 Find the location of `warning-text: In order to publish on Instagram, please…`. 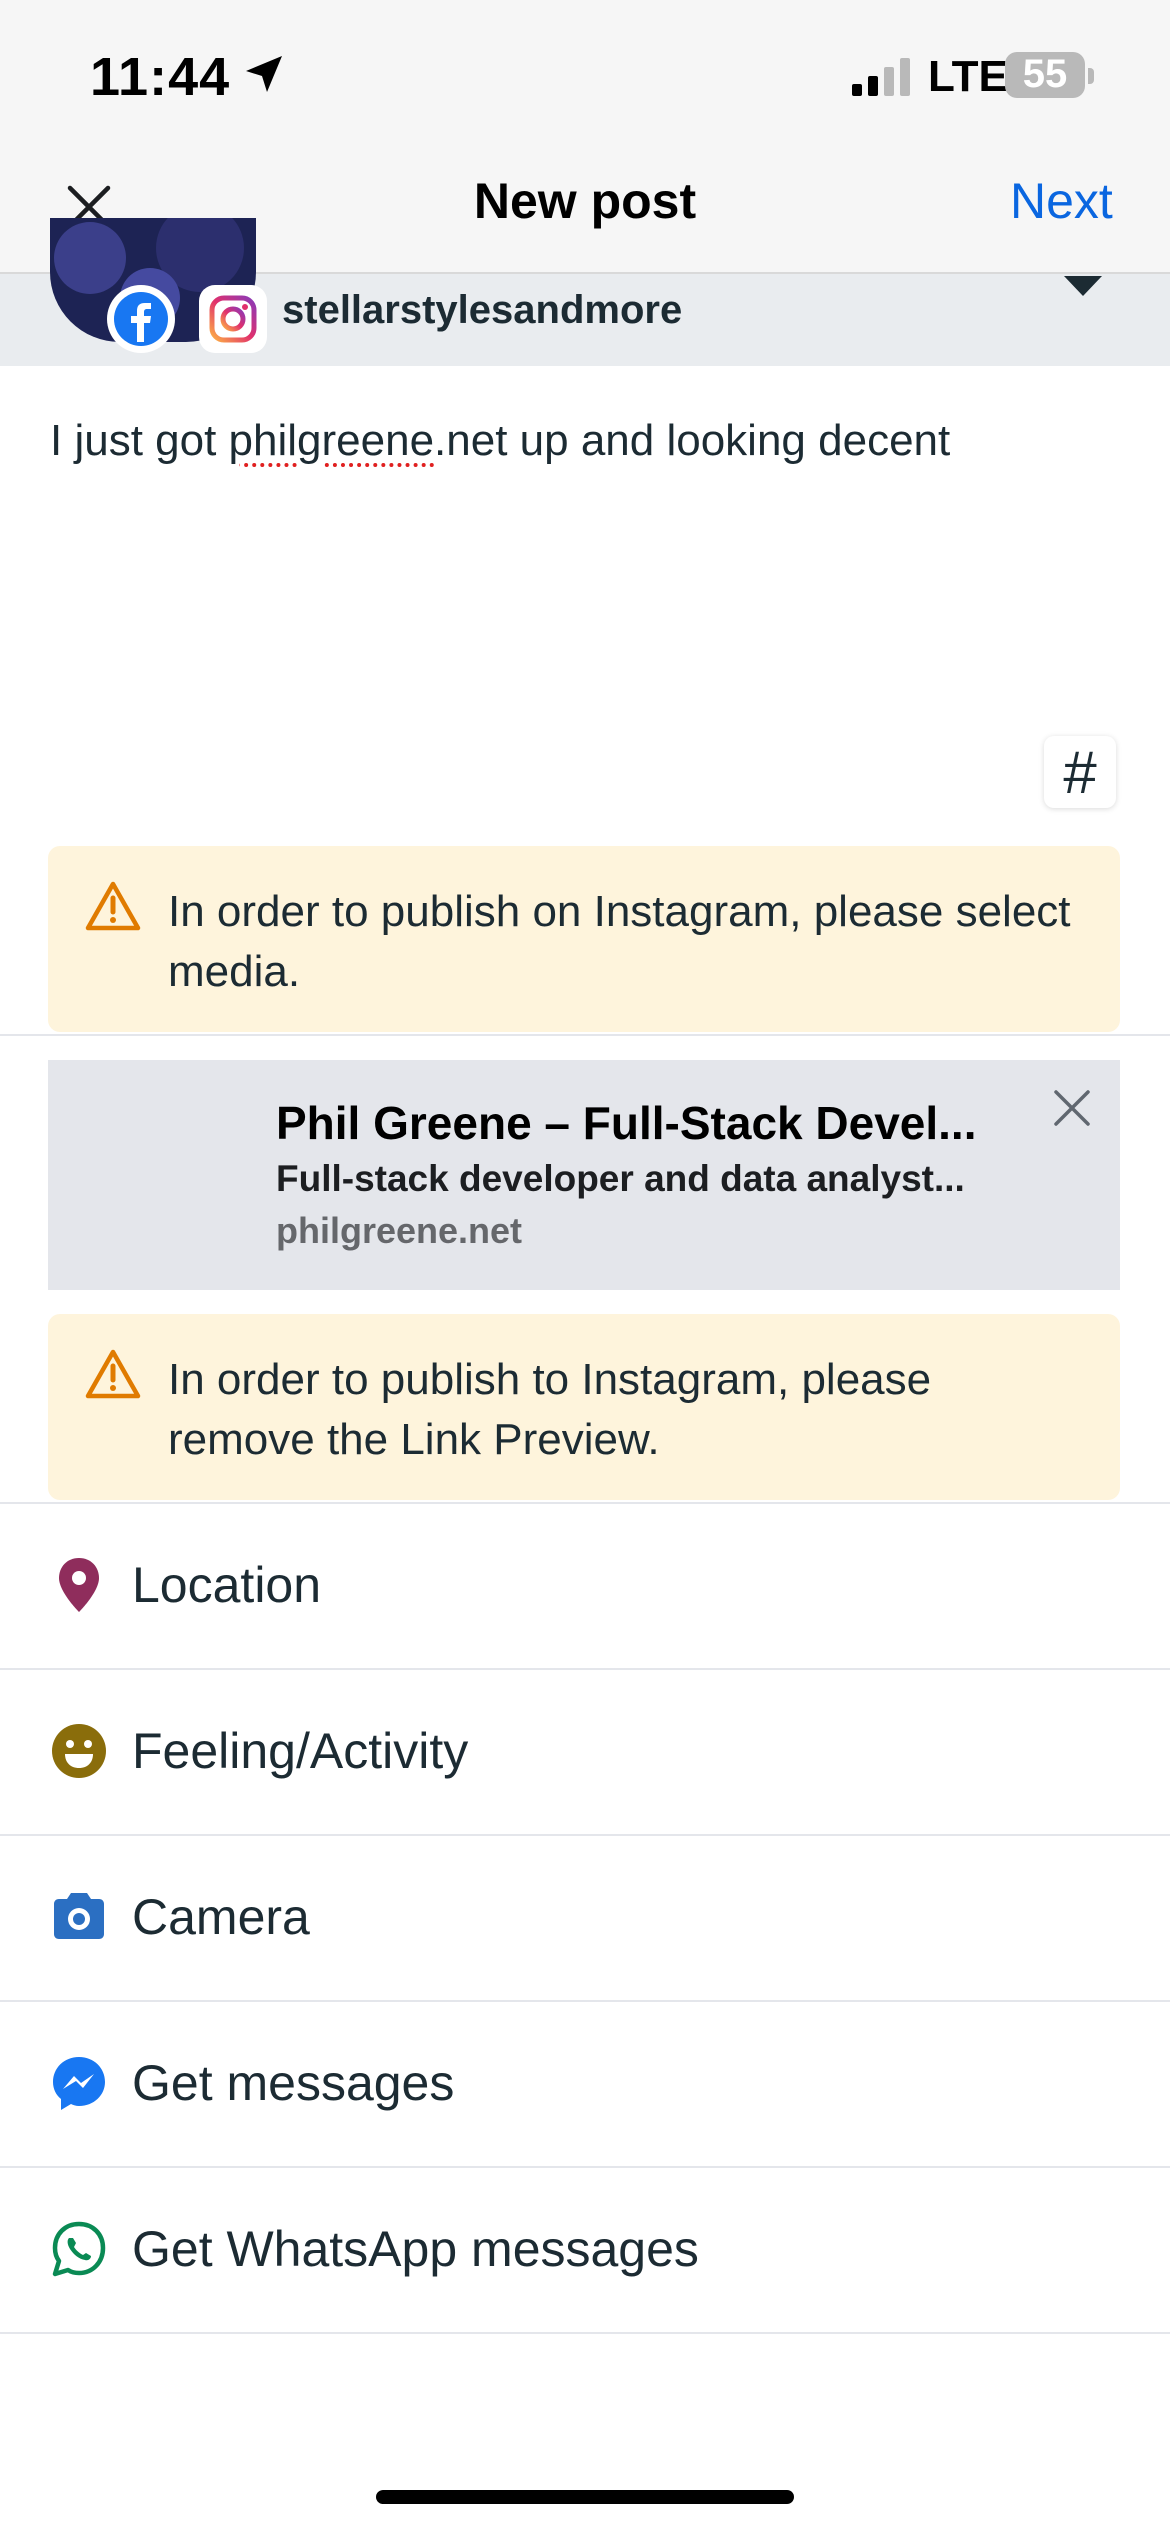

warning-text: In order to publish on Instagram, please… is located at coordinates (619, 941).